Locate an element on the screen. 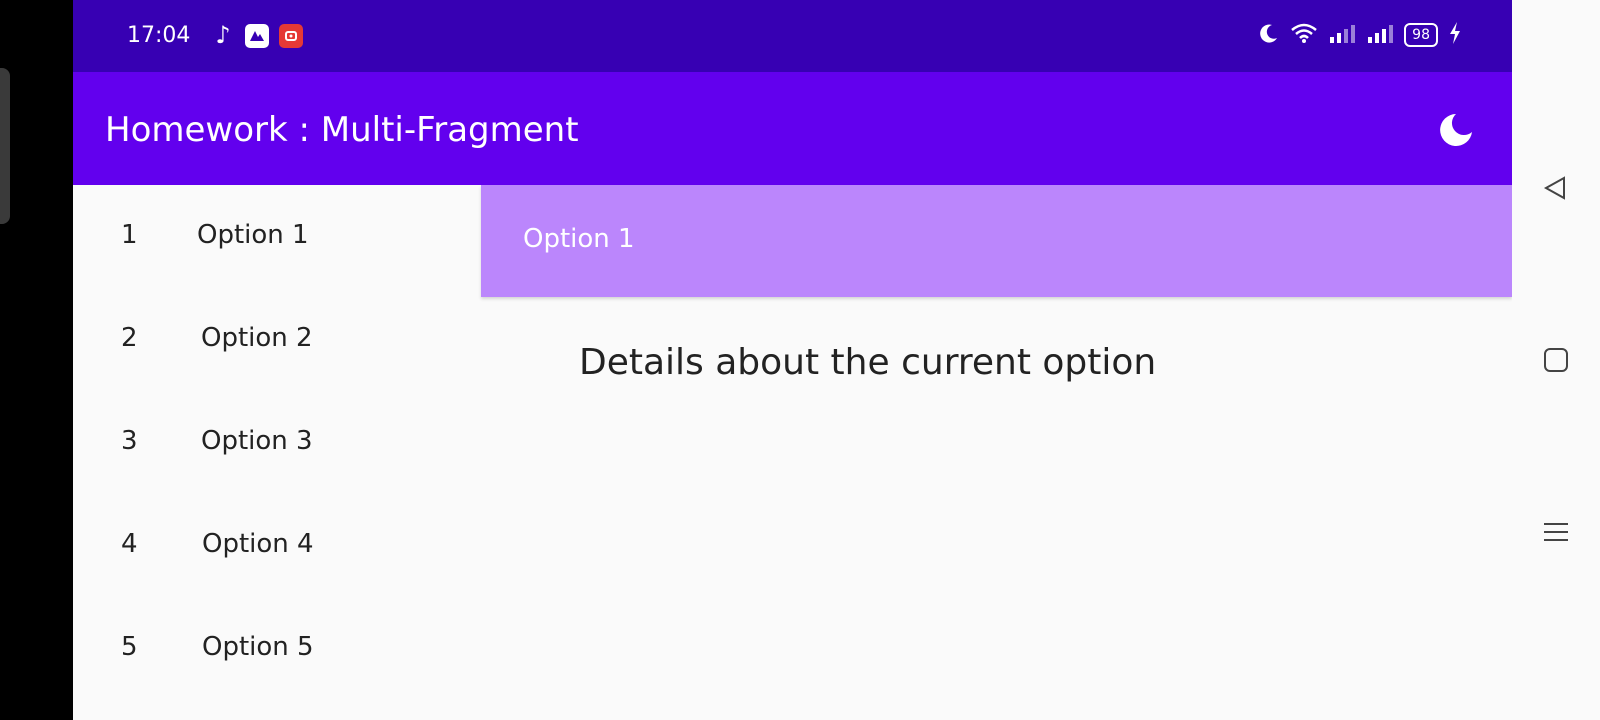 This screenshot has height=720, width=1600. list-item: 2 Option 2 is located at coordinates (277, 339).